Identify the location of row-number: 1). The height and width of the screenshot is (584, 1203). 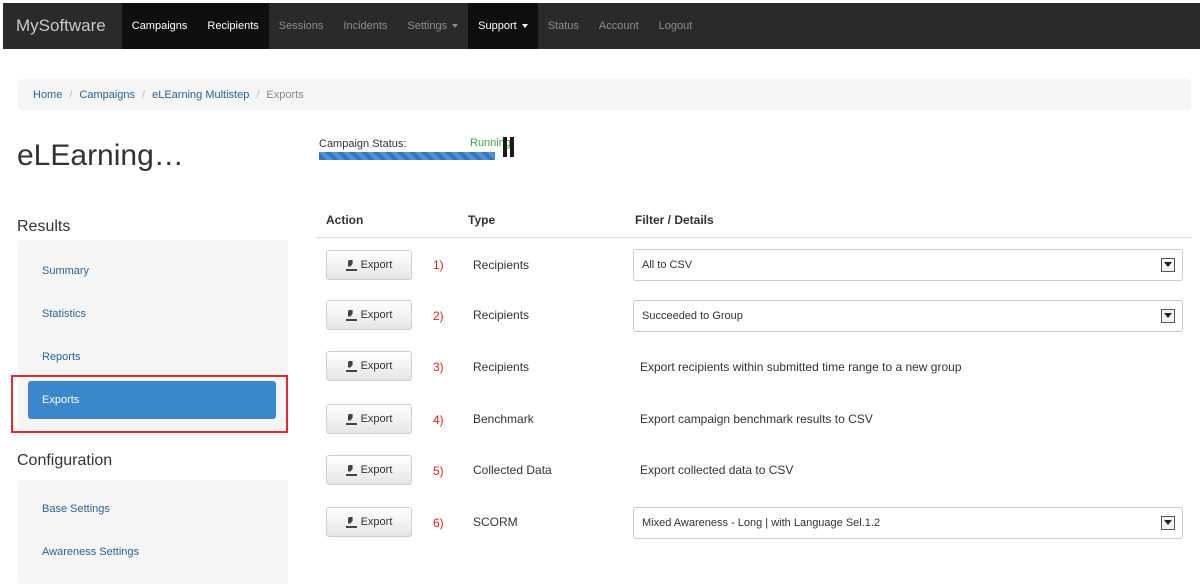
(438, 265).